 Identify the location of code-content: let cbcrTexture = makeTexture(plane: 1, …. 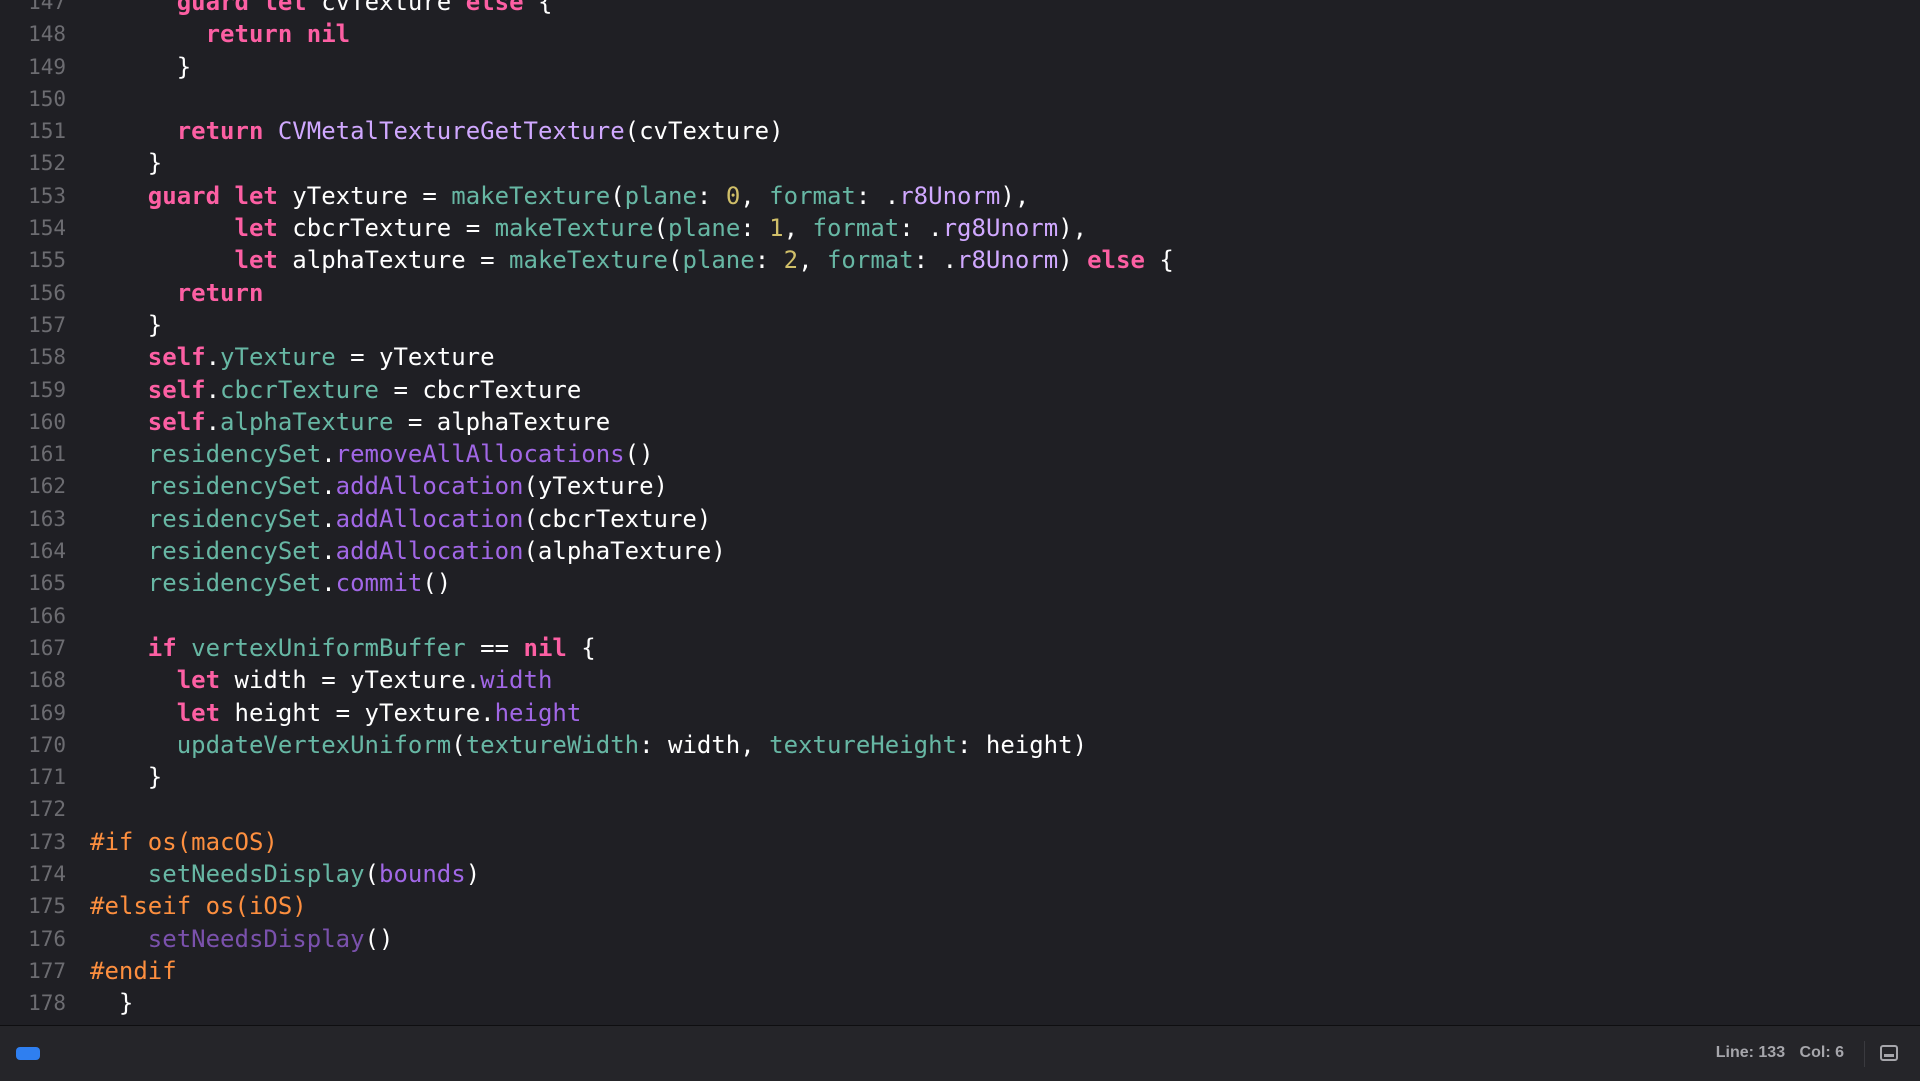
(589, 228).